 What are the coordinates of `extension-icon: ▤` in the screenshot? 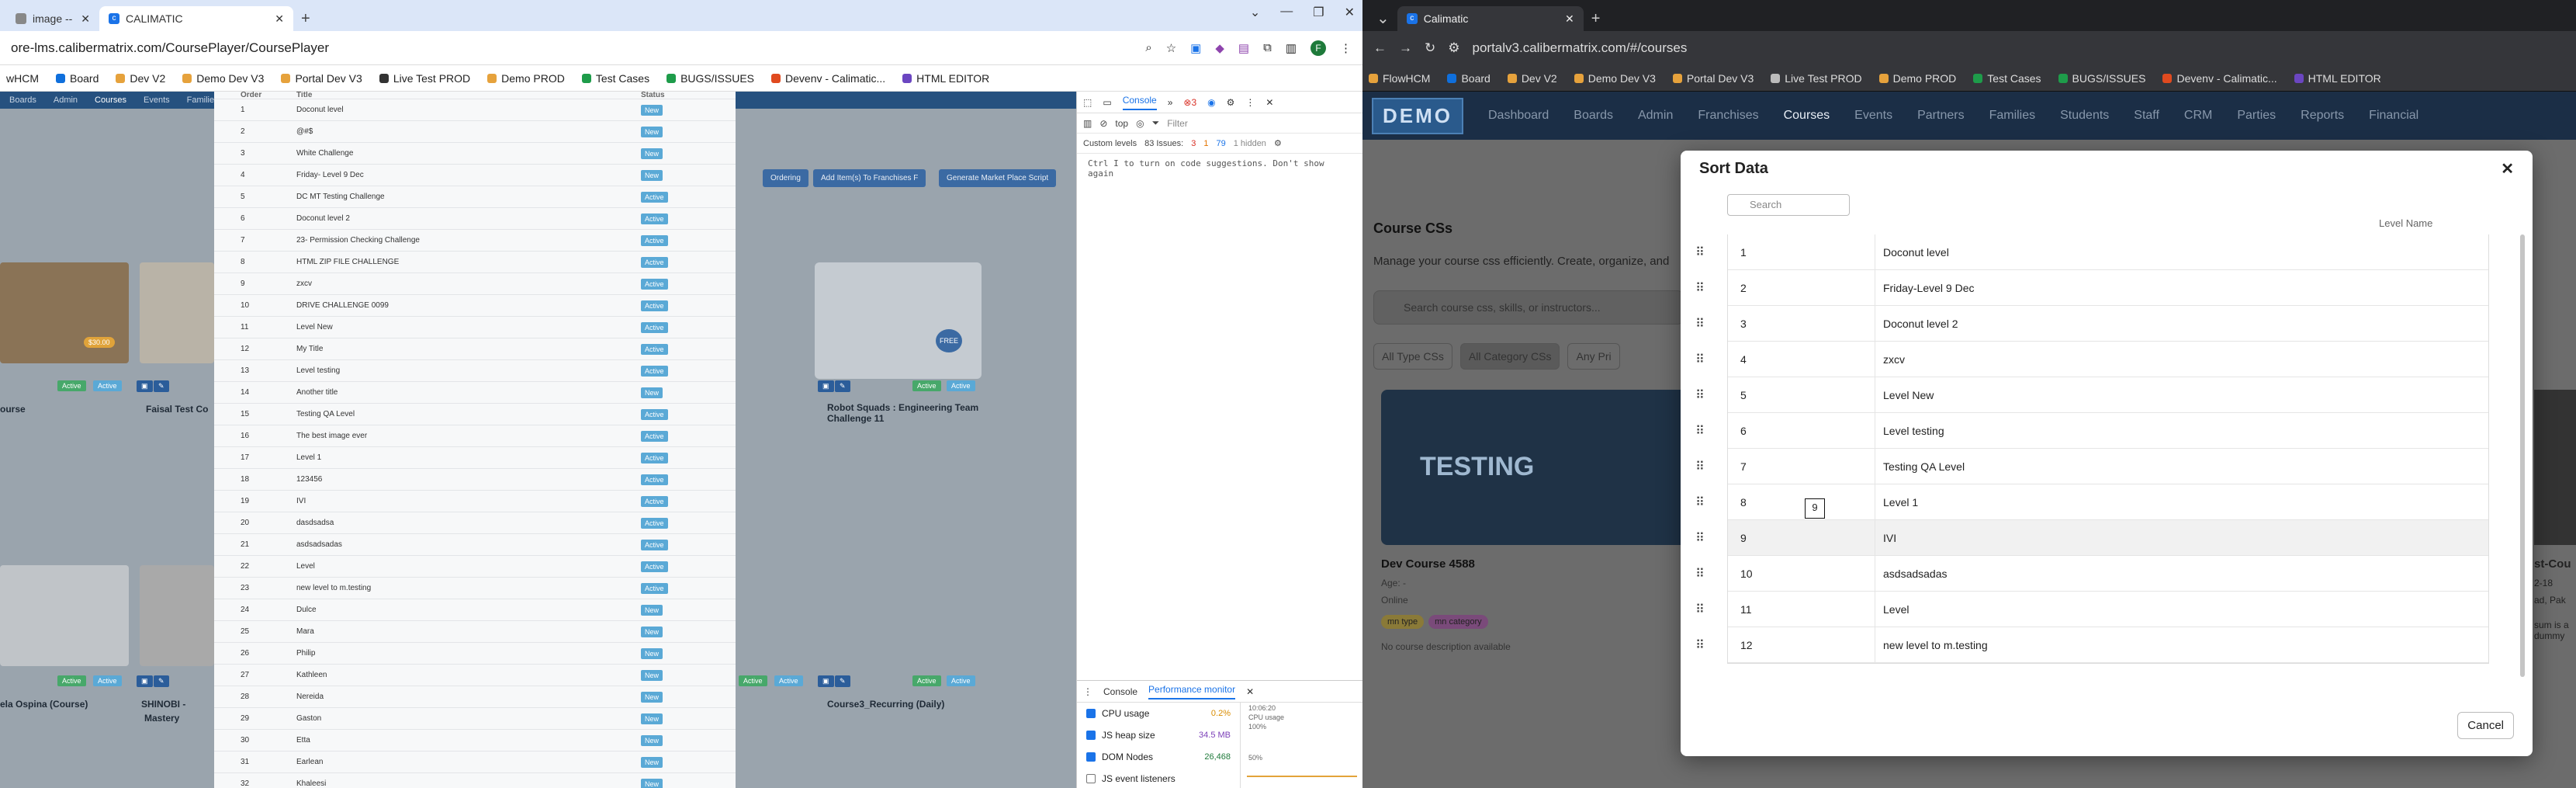 It's located at (1243, 48).